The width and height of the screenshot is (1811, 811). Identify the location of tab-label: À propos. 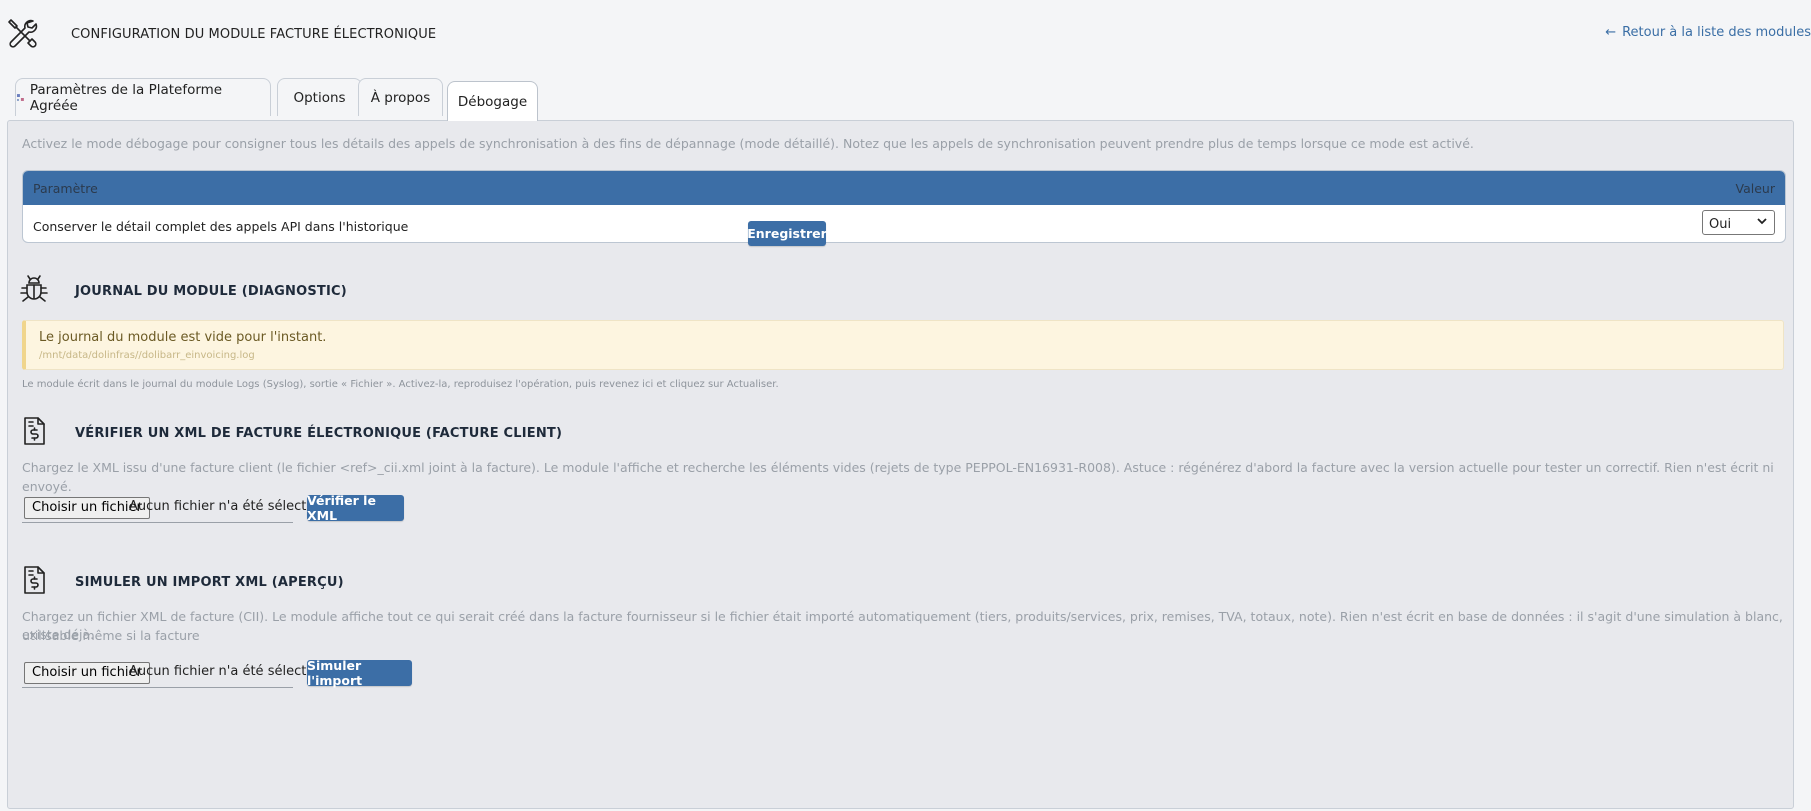
(400, 97).